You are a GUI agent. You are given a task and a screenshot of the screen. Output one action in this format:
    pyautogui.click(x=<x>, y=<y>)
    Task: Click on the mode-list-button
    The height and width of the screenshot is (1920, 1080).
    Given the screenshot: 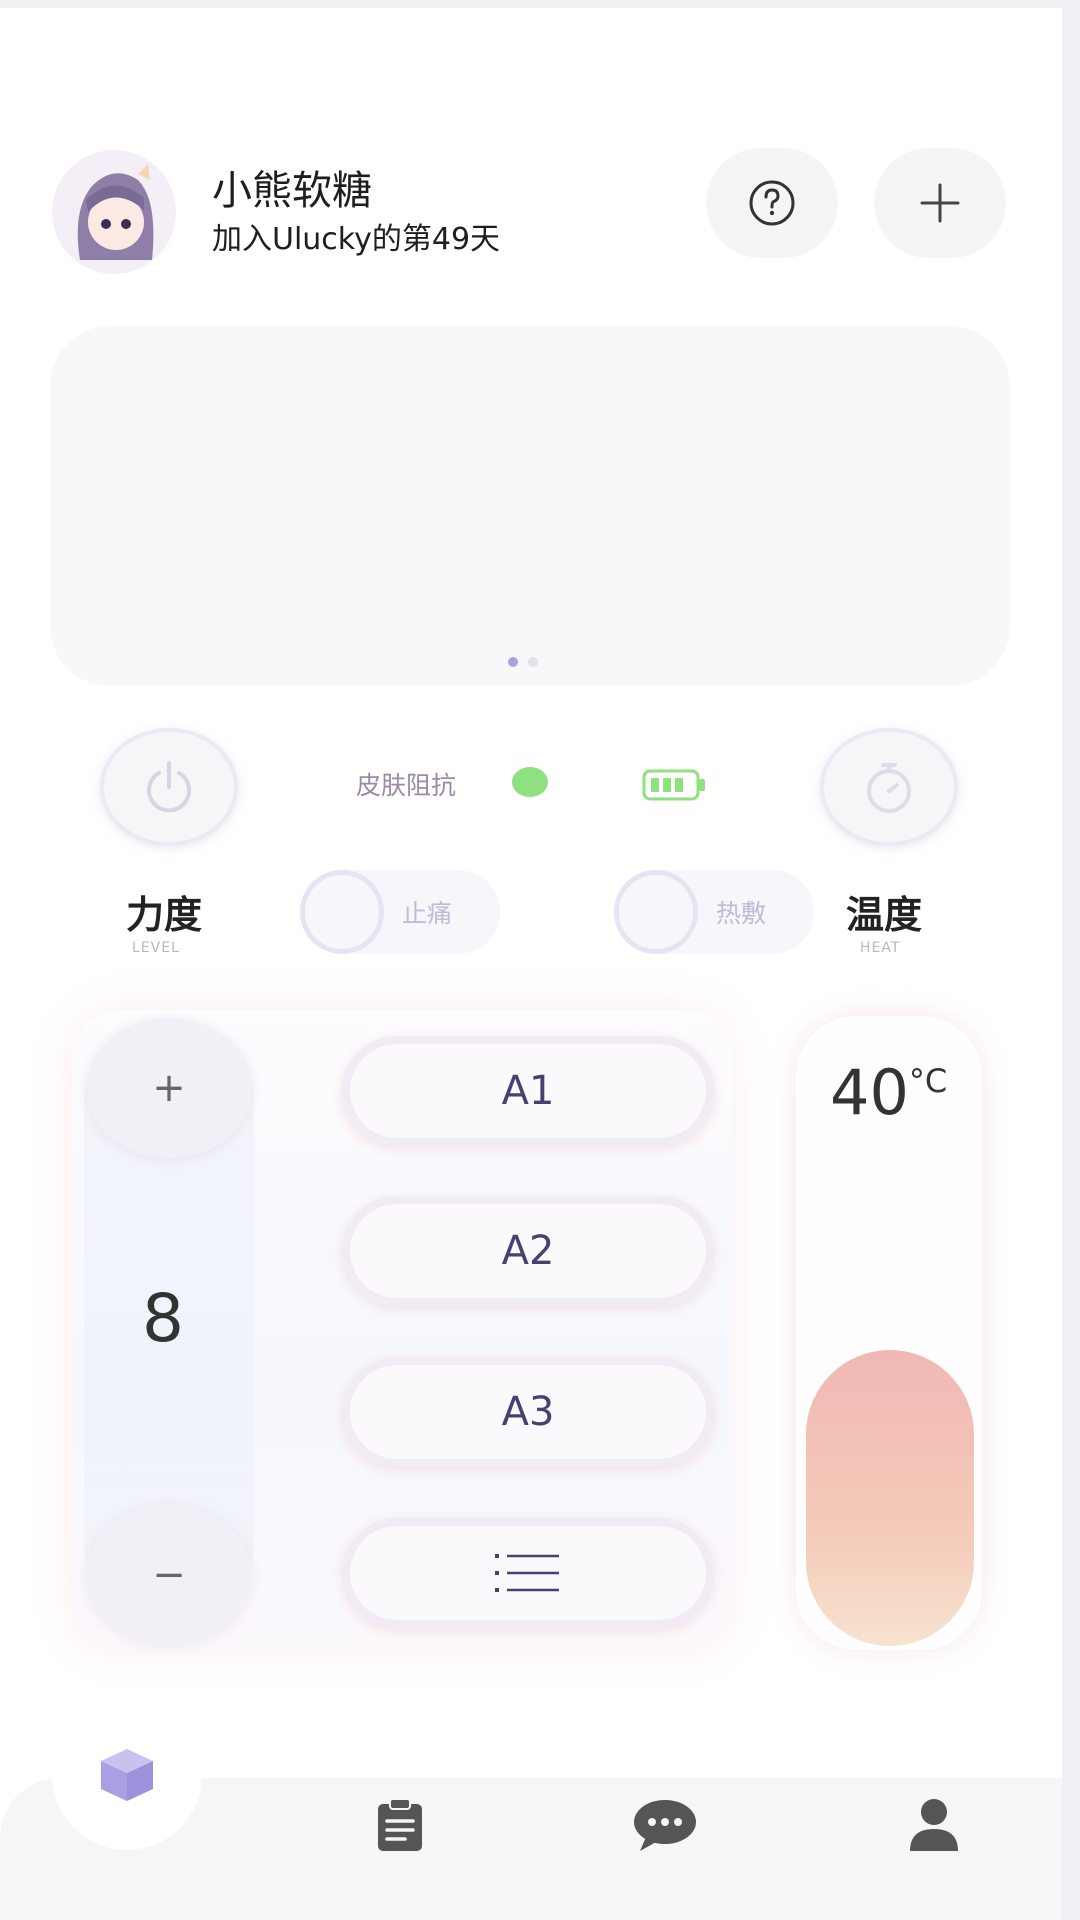 What is the action you would take?
    pyautogui.click(x=528, y=1573)
    